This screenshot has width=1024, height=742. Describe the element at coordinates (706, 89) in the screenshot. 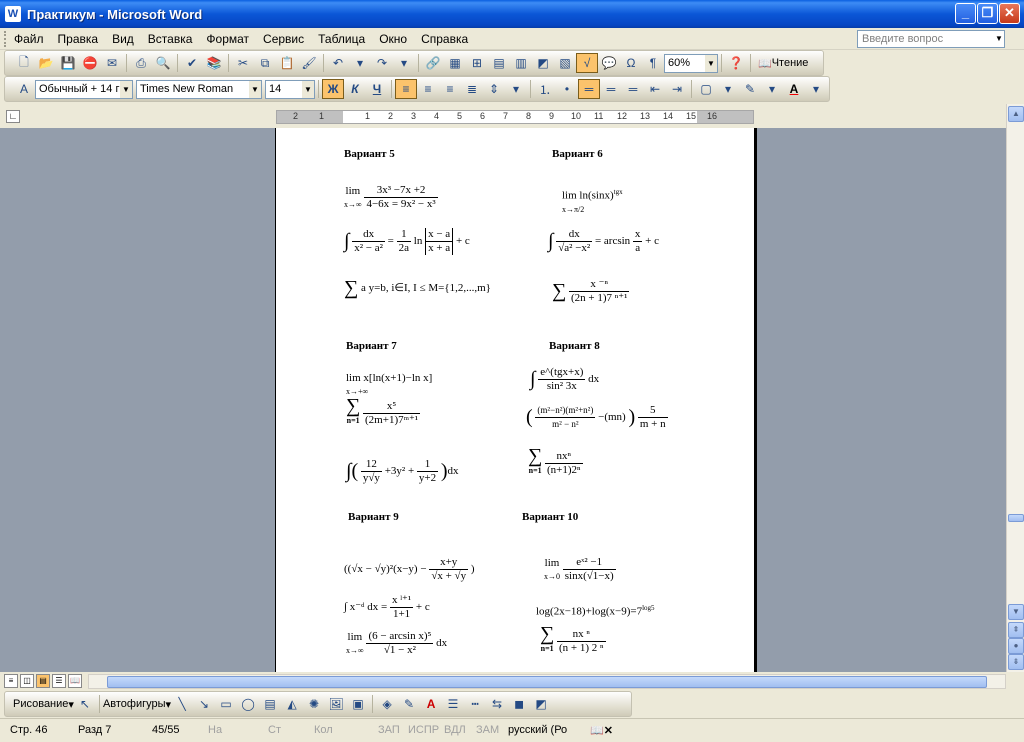

I see `borders-icon: ▢` at that location.